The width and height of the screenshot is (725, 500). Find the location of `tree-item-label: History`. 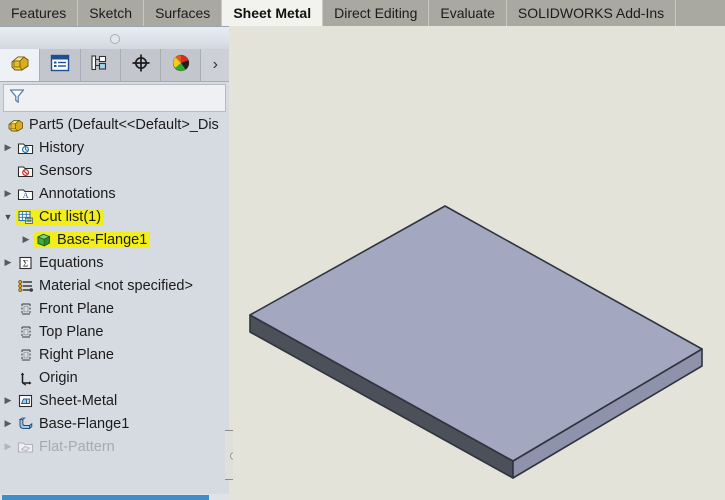

tree-item-label: History is located at coordinates (62, 147).